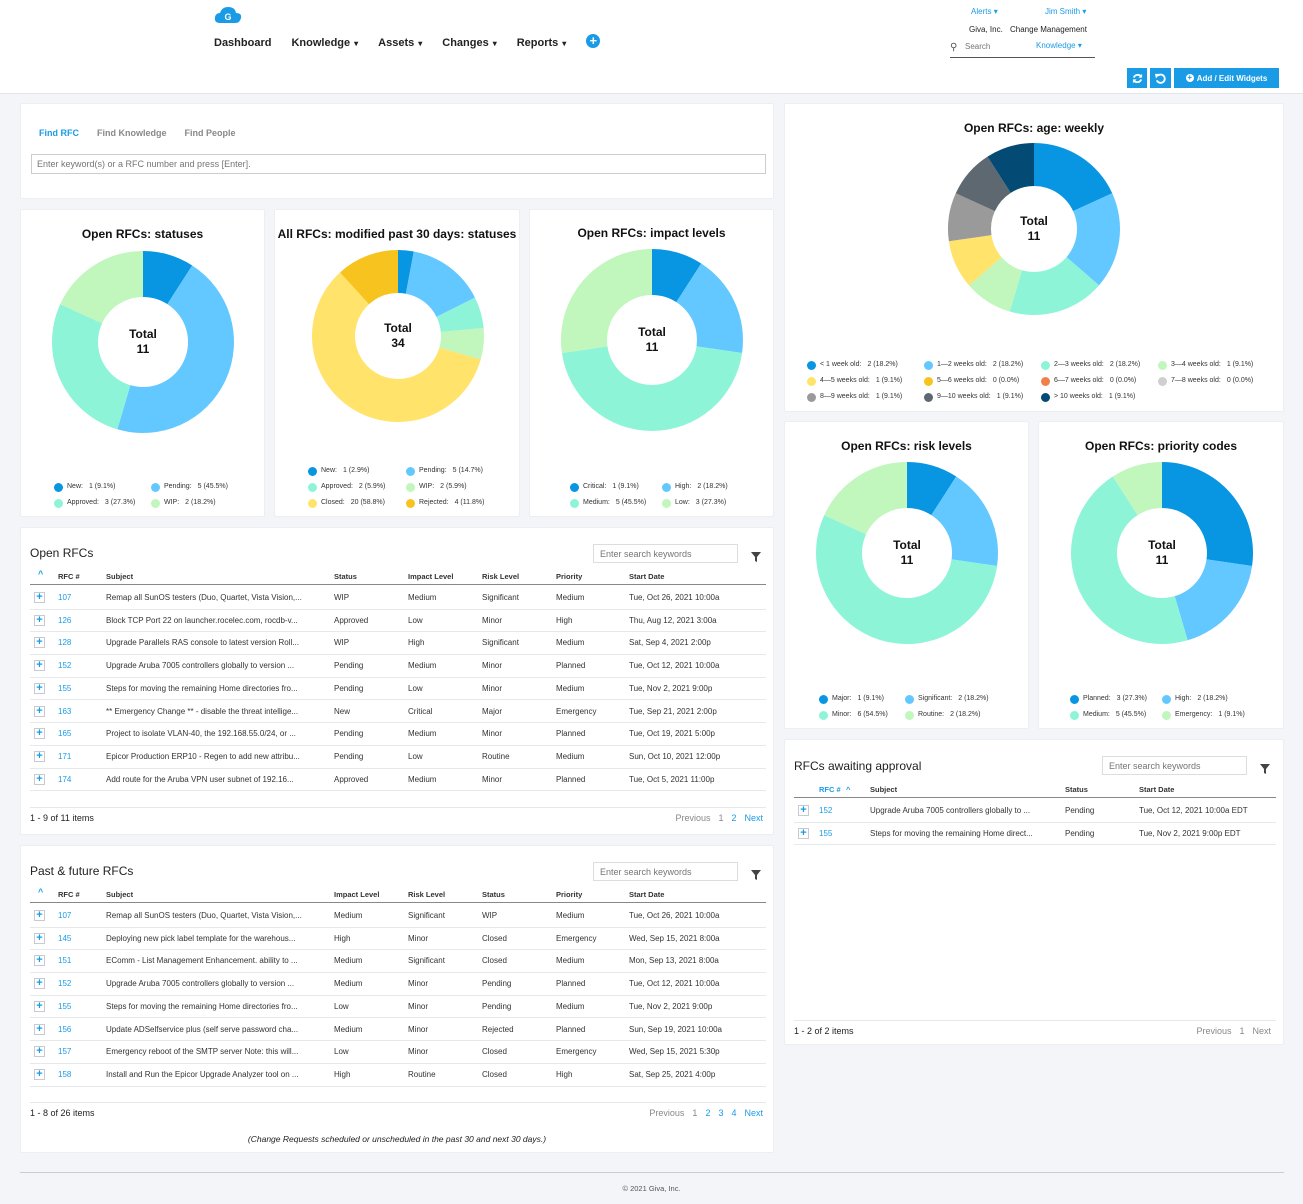  Describe the element at coordinates (64, 733) in the screenshot. I see `rfc-number-link: 165` at that location.